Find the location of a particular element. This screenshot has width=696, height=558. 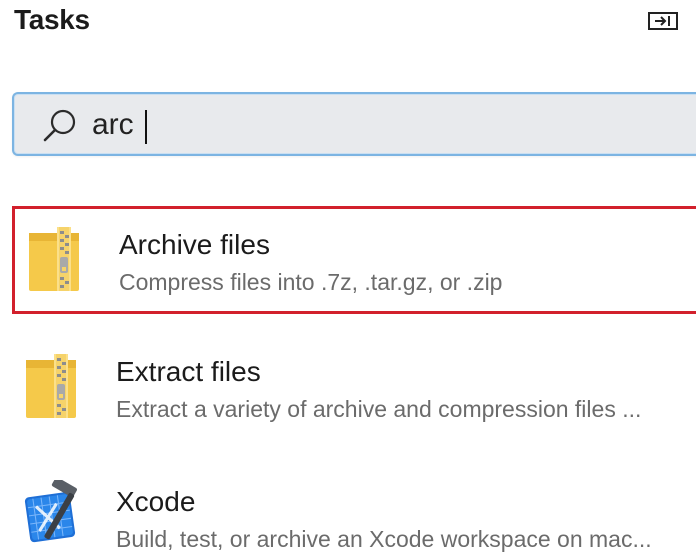

collapse-panel-button is located at coordinates (663, 21).